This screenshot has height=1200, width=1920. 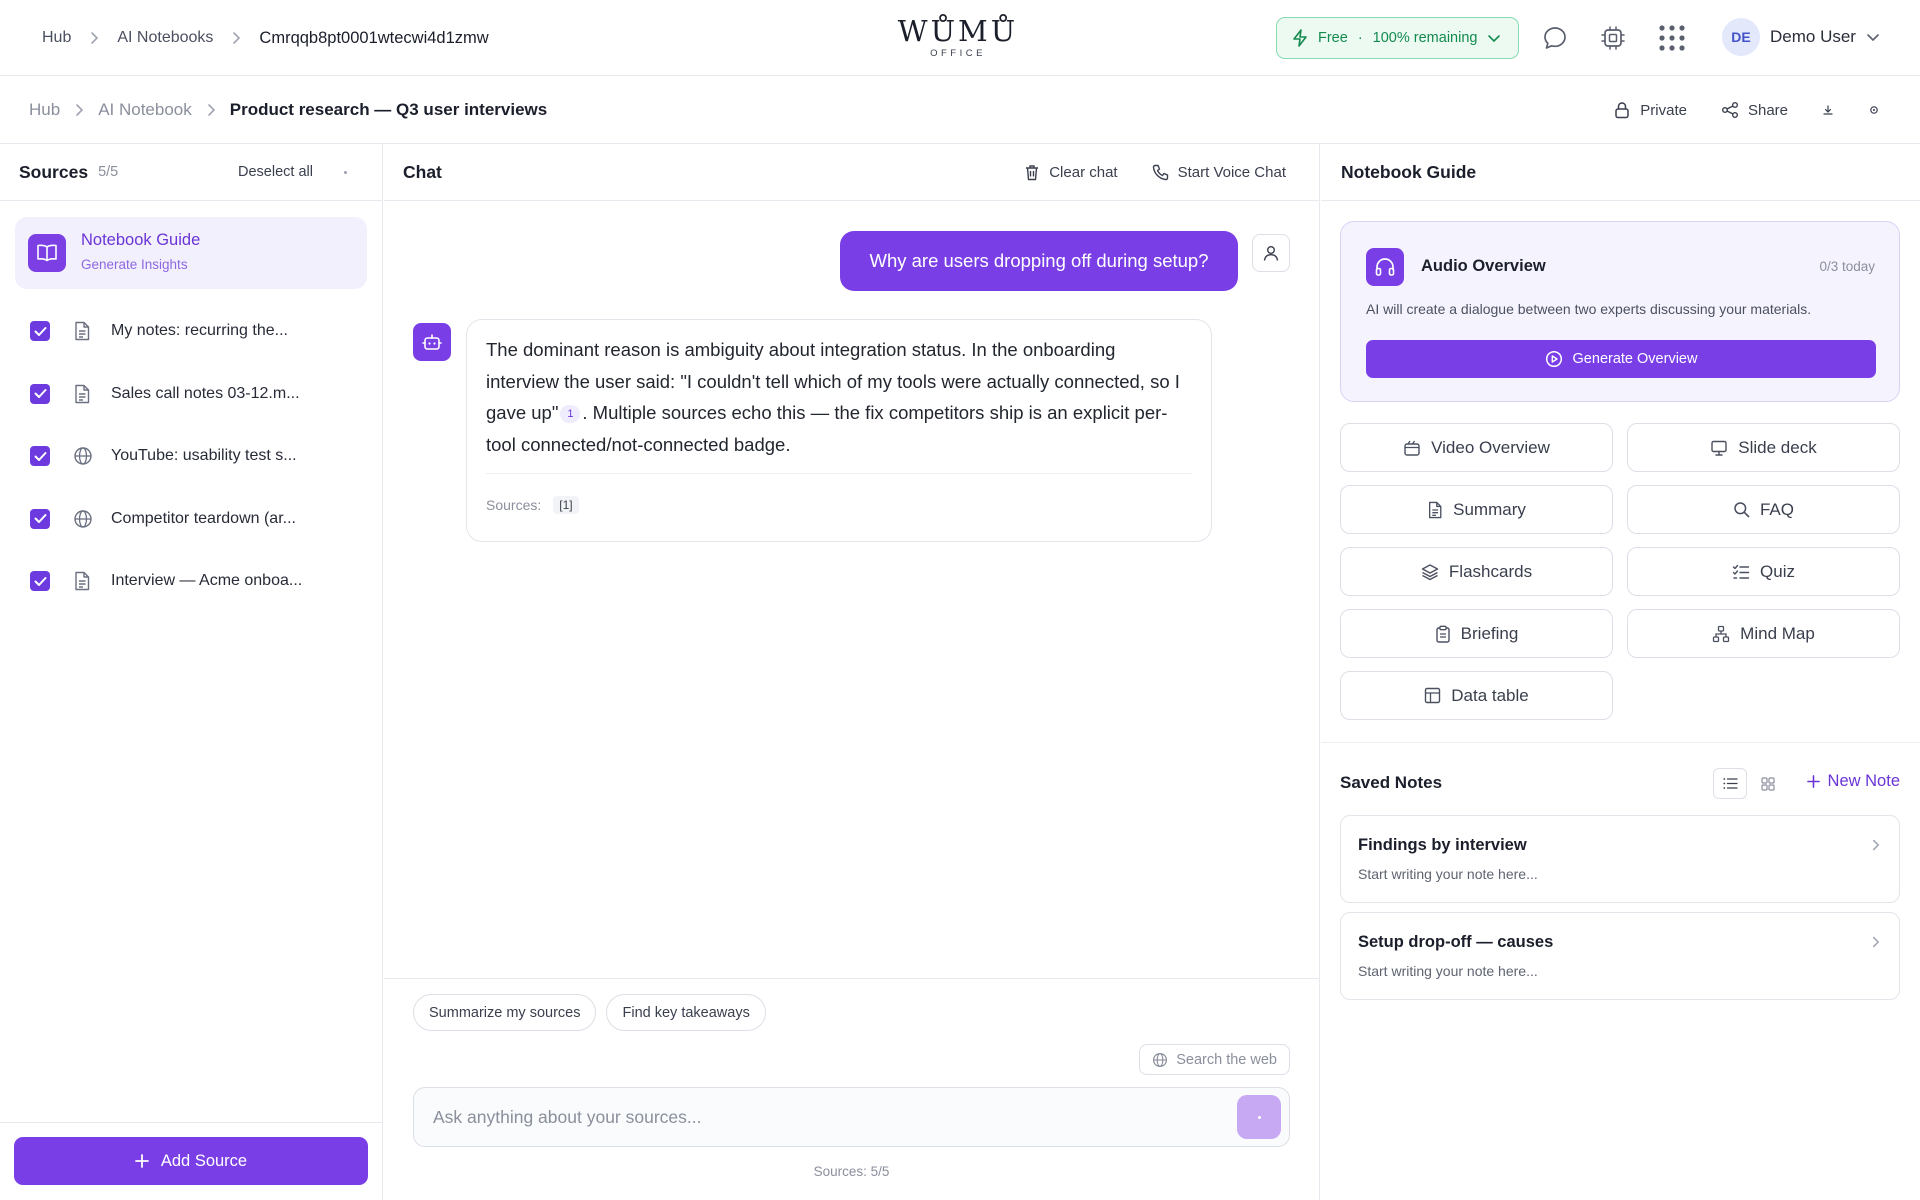 I want to click on generate-overview-button: Generate Overview, so click(x=1621, y=359).